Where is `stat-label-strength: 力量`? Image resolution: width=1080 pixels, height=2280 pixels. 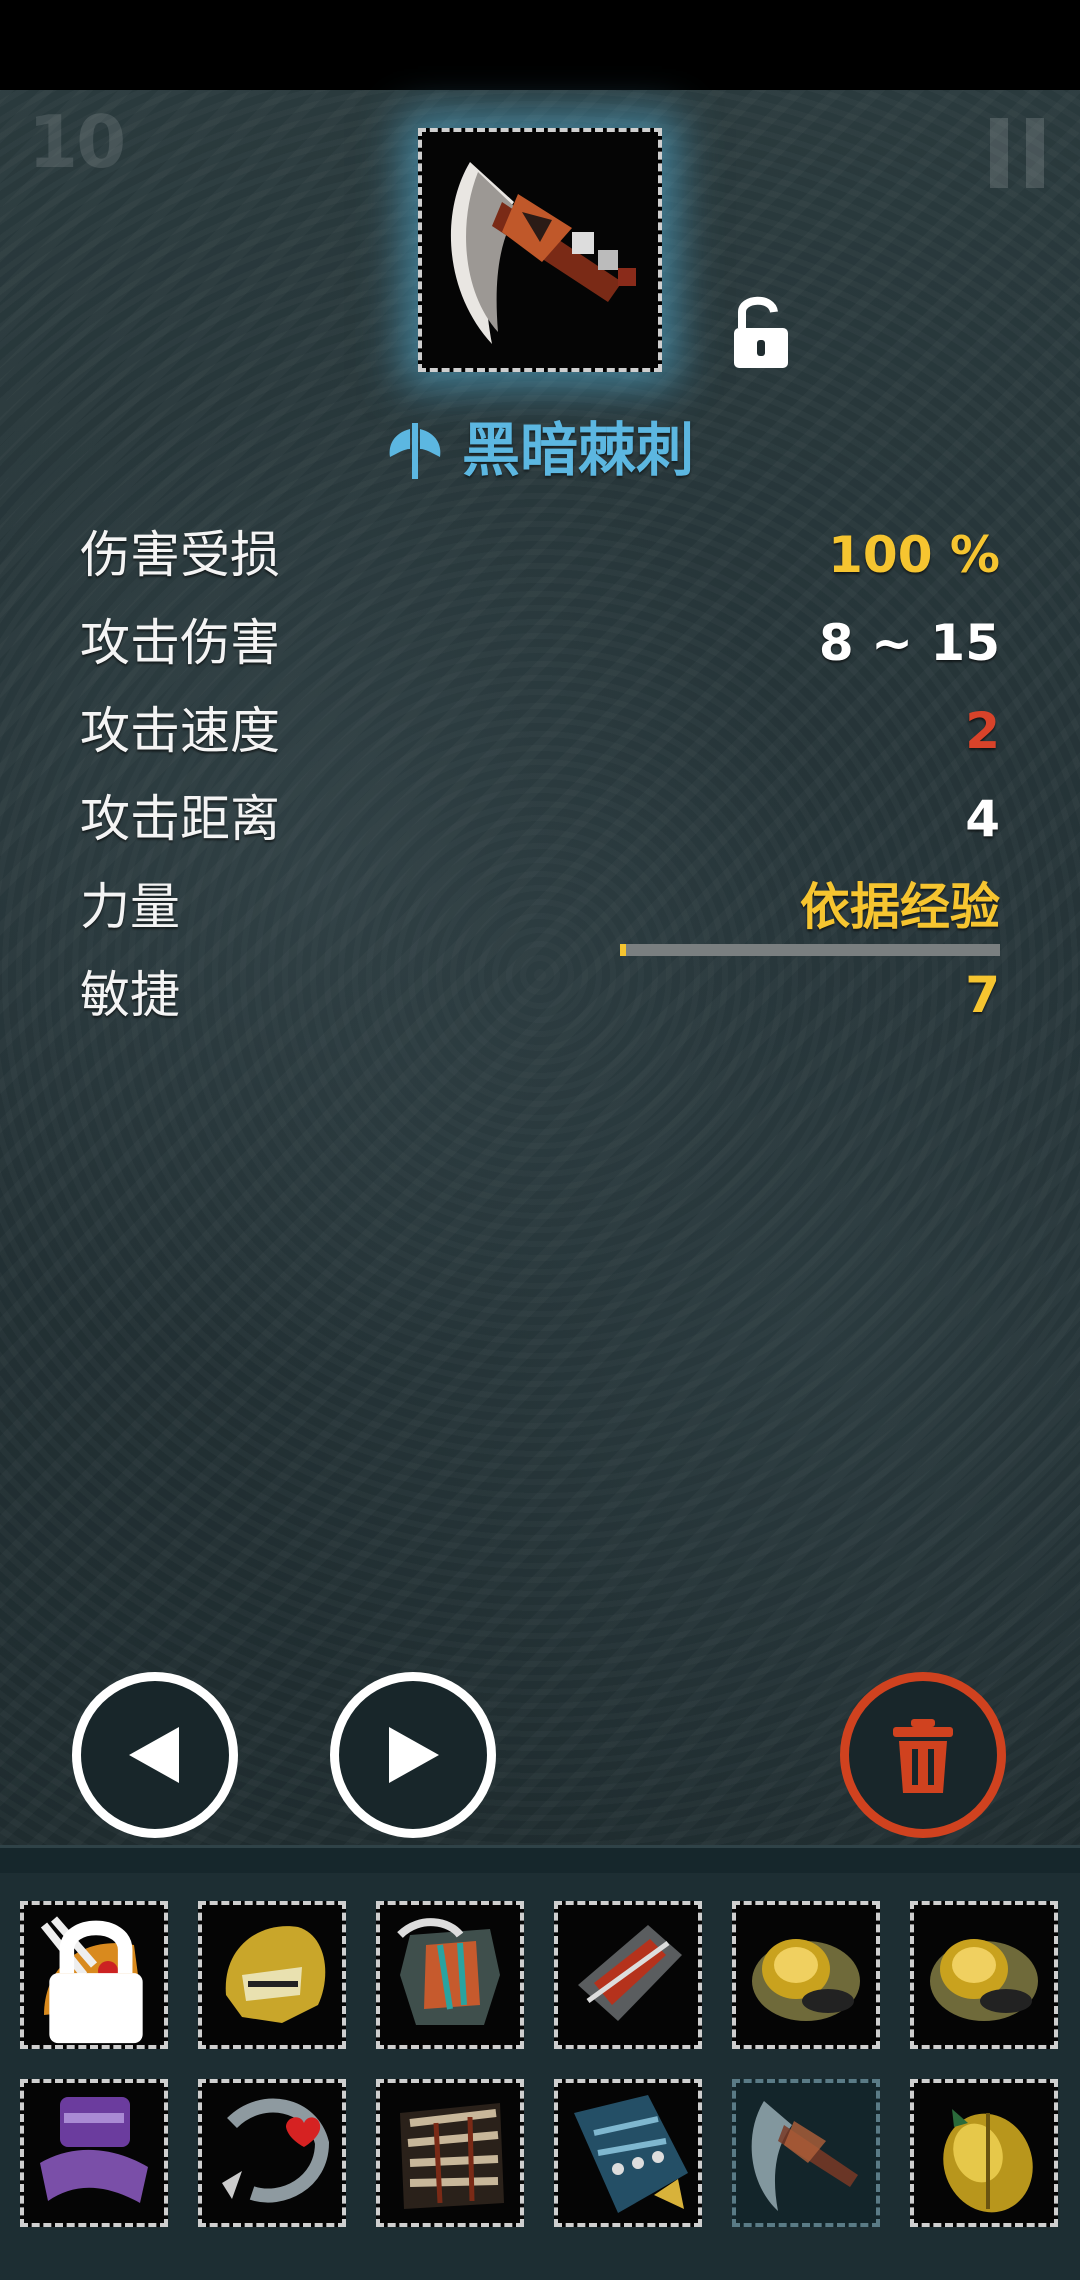
stat-label-strength: 力量 is located at coordinates (130, 907).